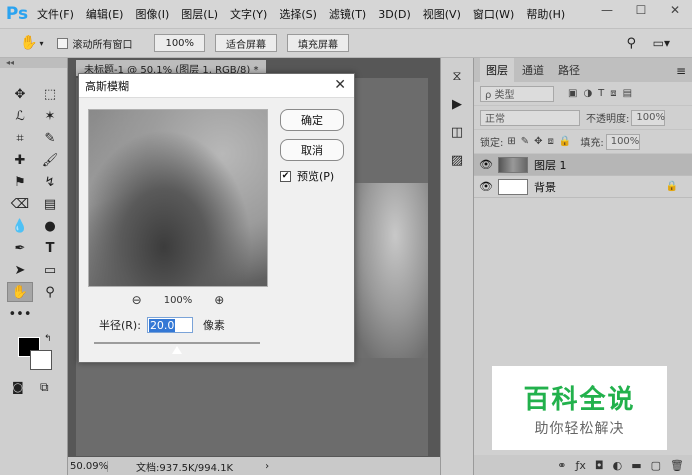 This screenshot has width=692, height=475. I want to click on gradient-tool-icon: ▤, so click(50, 204).